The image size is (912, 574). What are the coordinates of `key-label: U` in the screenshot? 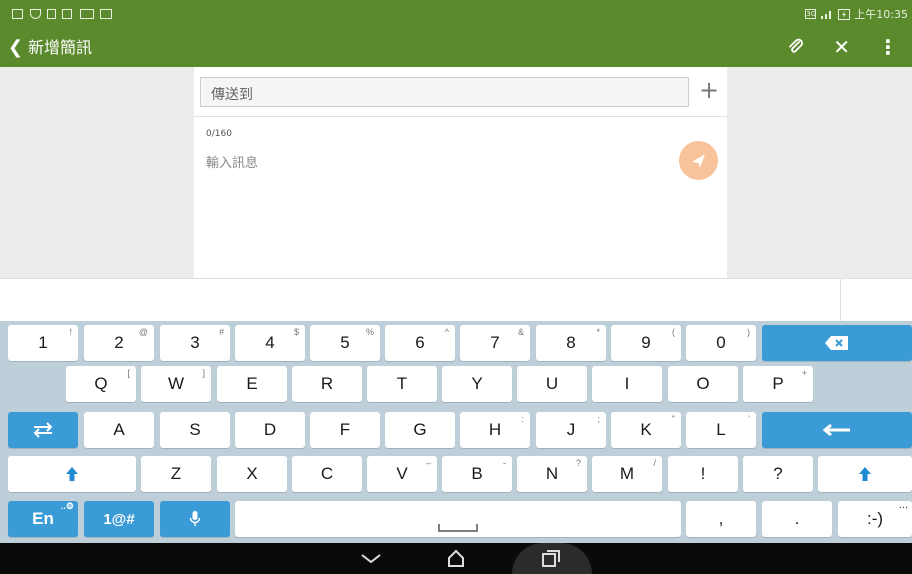 It's located at (552, 383).